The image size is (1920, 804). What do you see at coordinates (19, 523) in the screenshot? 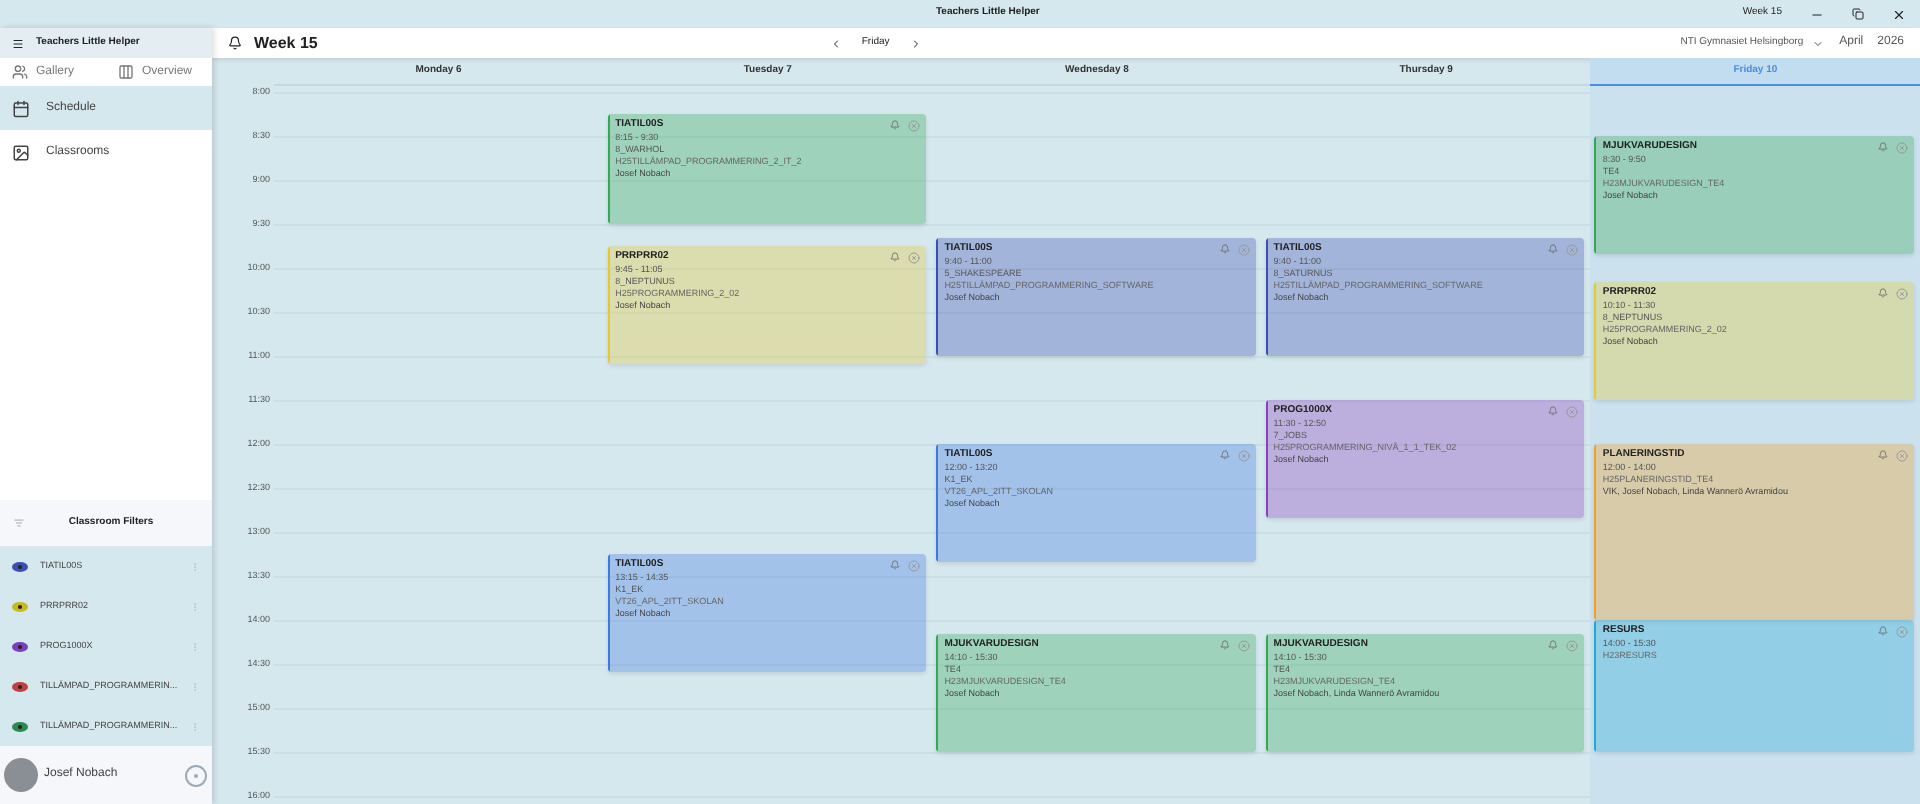
I see `filter-icon` at bounding box center [19, 523].